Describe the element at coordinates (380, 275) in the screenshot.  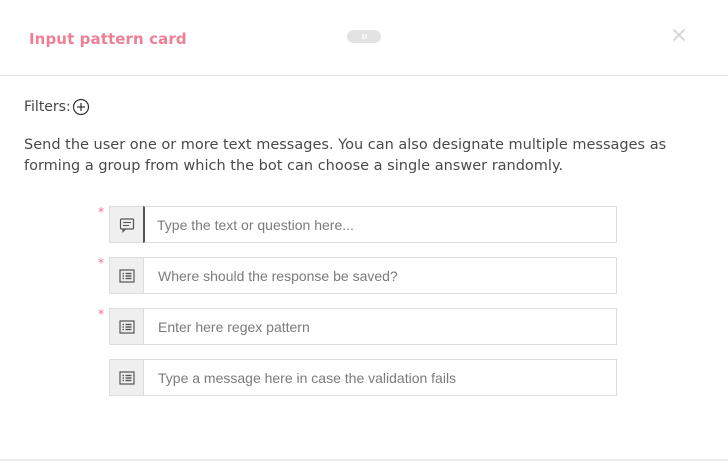
I see `response-variable-input` at that location.